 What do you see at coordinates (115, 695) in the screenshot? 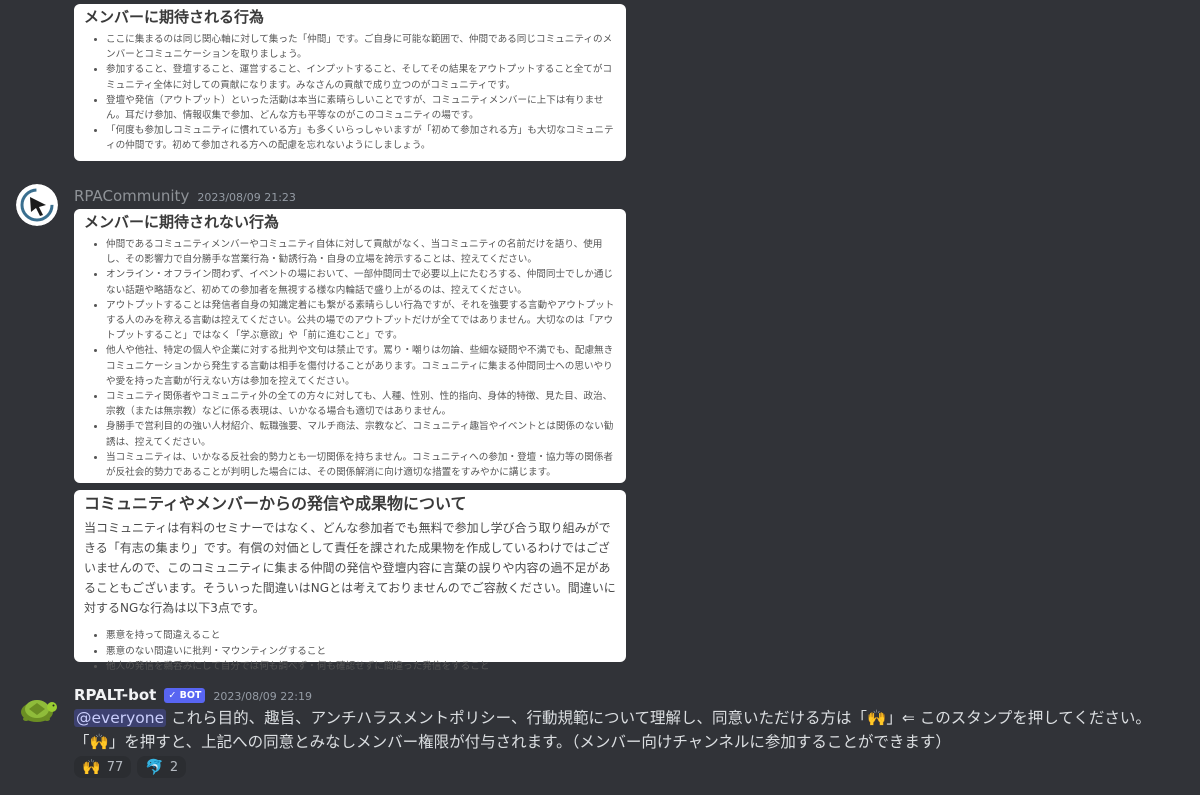
I see `username: RPALT-bot` at bounding box center [115, 695].